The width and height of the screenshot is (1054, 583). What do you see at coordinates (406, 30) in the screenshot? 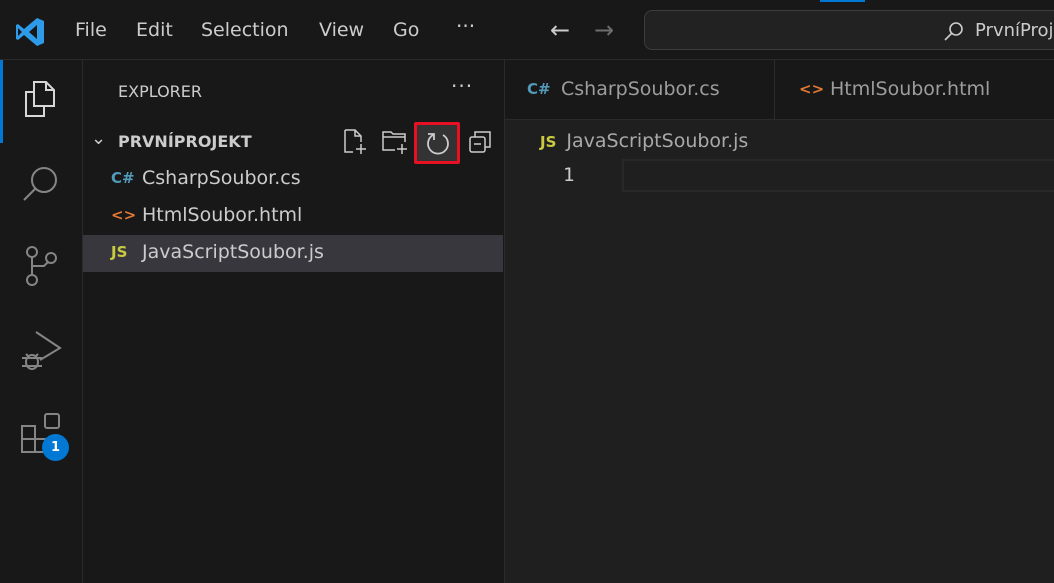
I see `menu-go: Go` at bounding box center [406, 30].